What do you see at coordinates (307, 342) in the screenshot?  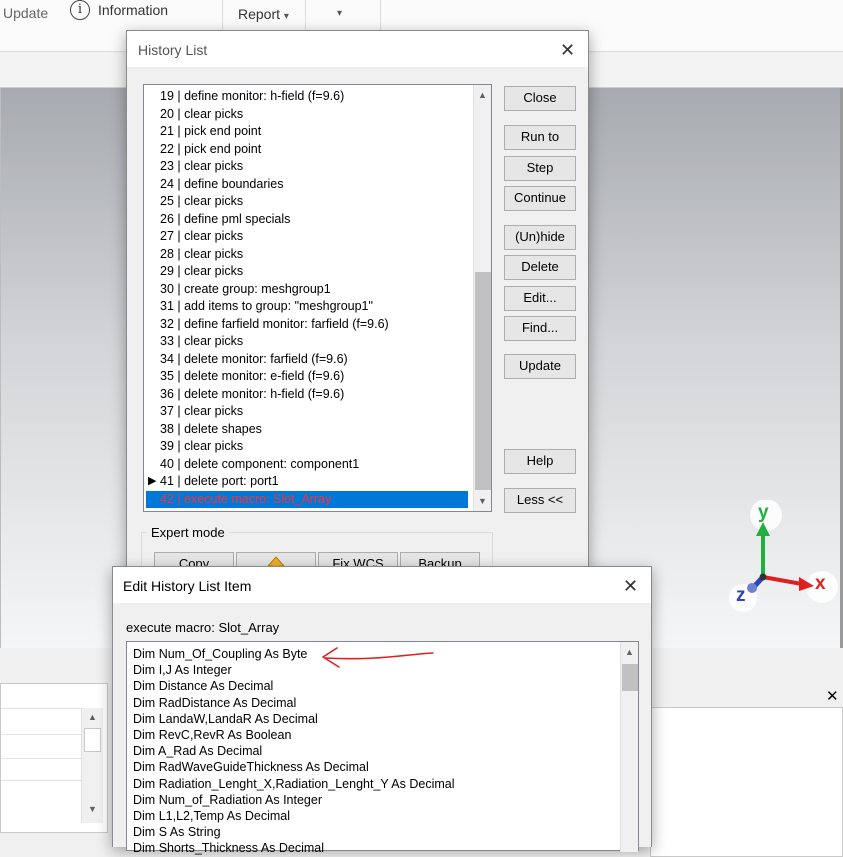 I see `list-item: 33 | clear picks` at bounding box center [307, 342].